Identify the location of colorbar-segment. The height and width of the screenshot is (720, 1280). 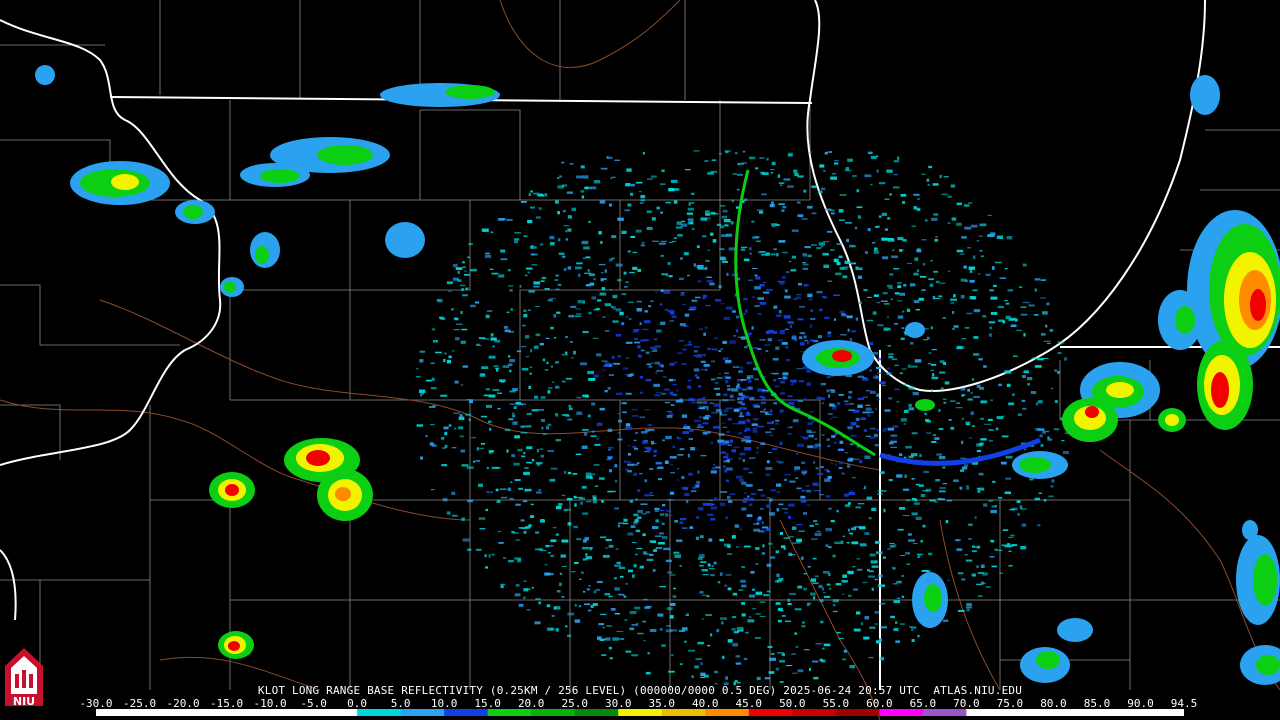
(1118, 712).